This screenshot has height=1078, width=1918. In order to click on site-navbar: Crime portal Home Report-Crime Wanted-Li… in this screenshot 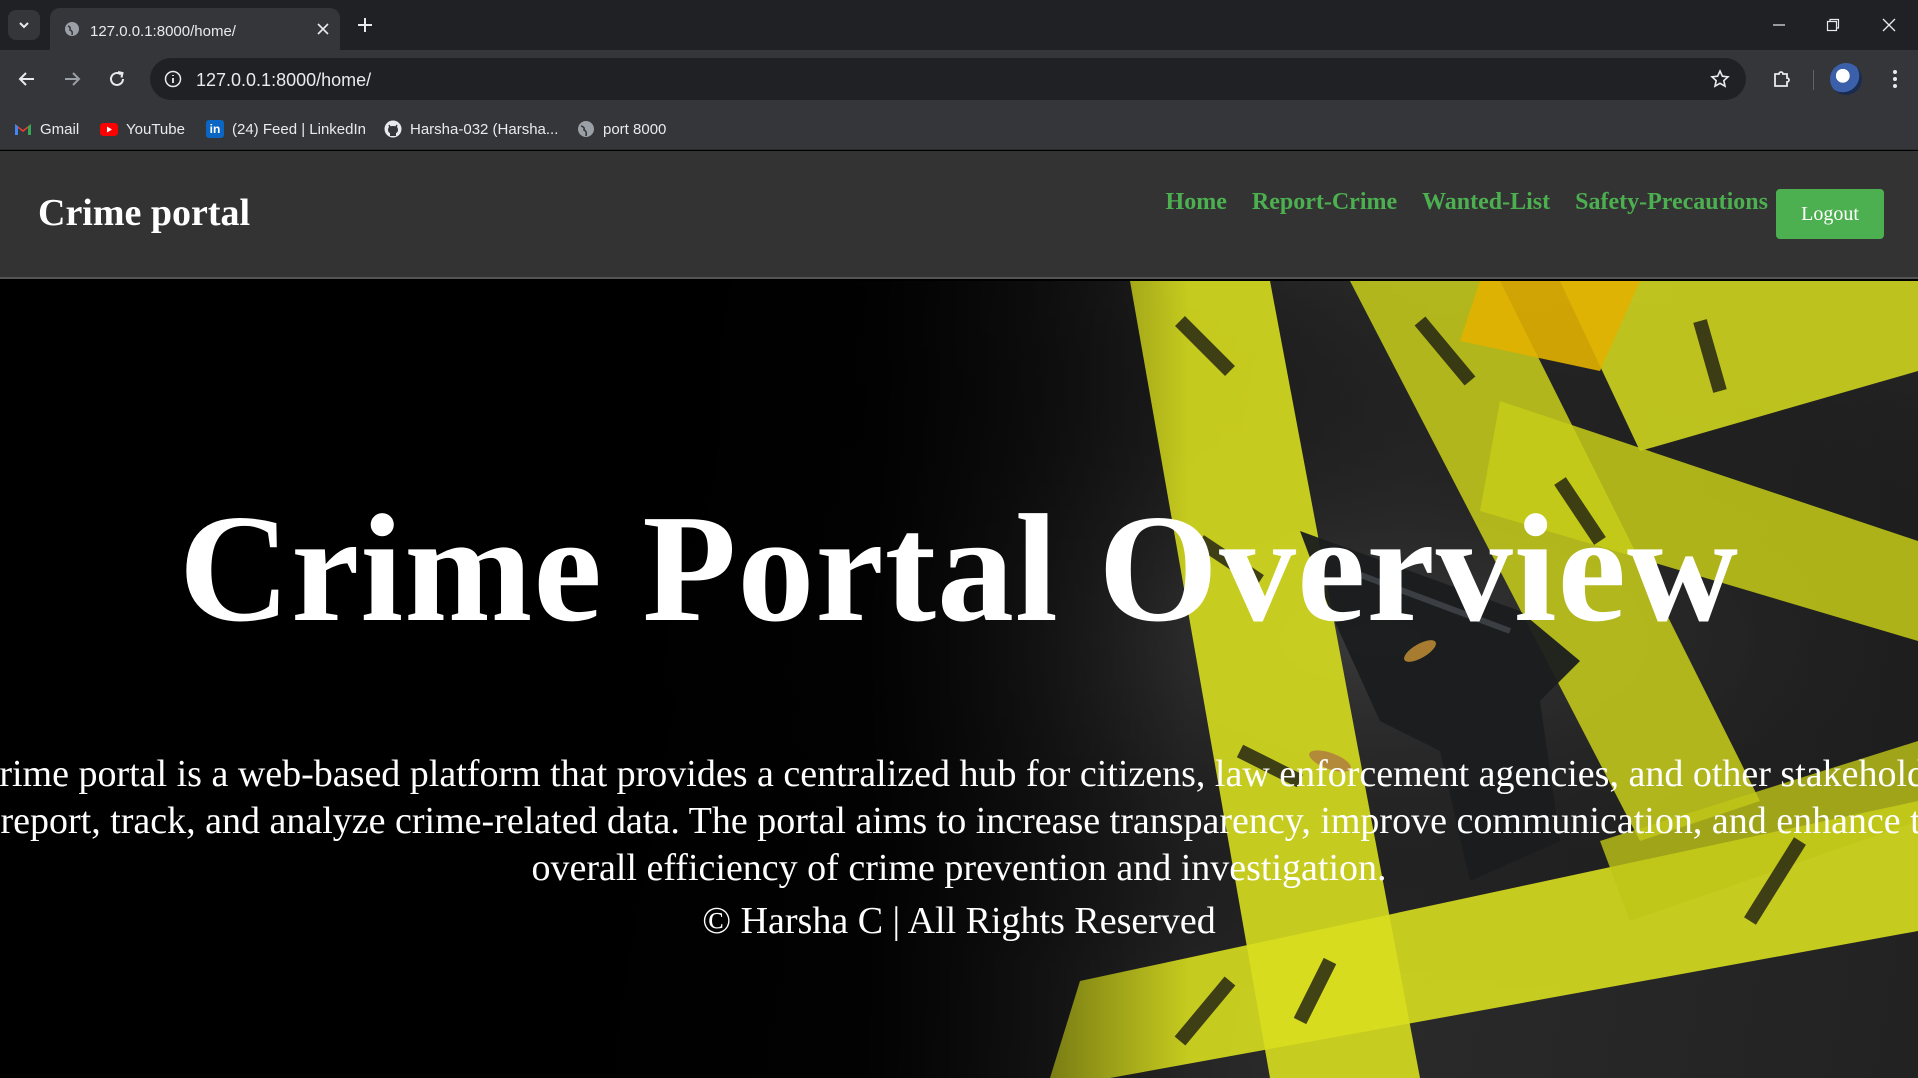, I will do `click(959, 215)`.